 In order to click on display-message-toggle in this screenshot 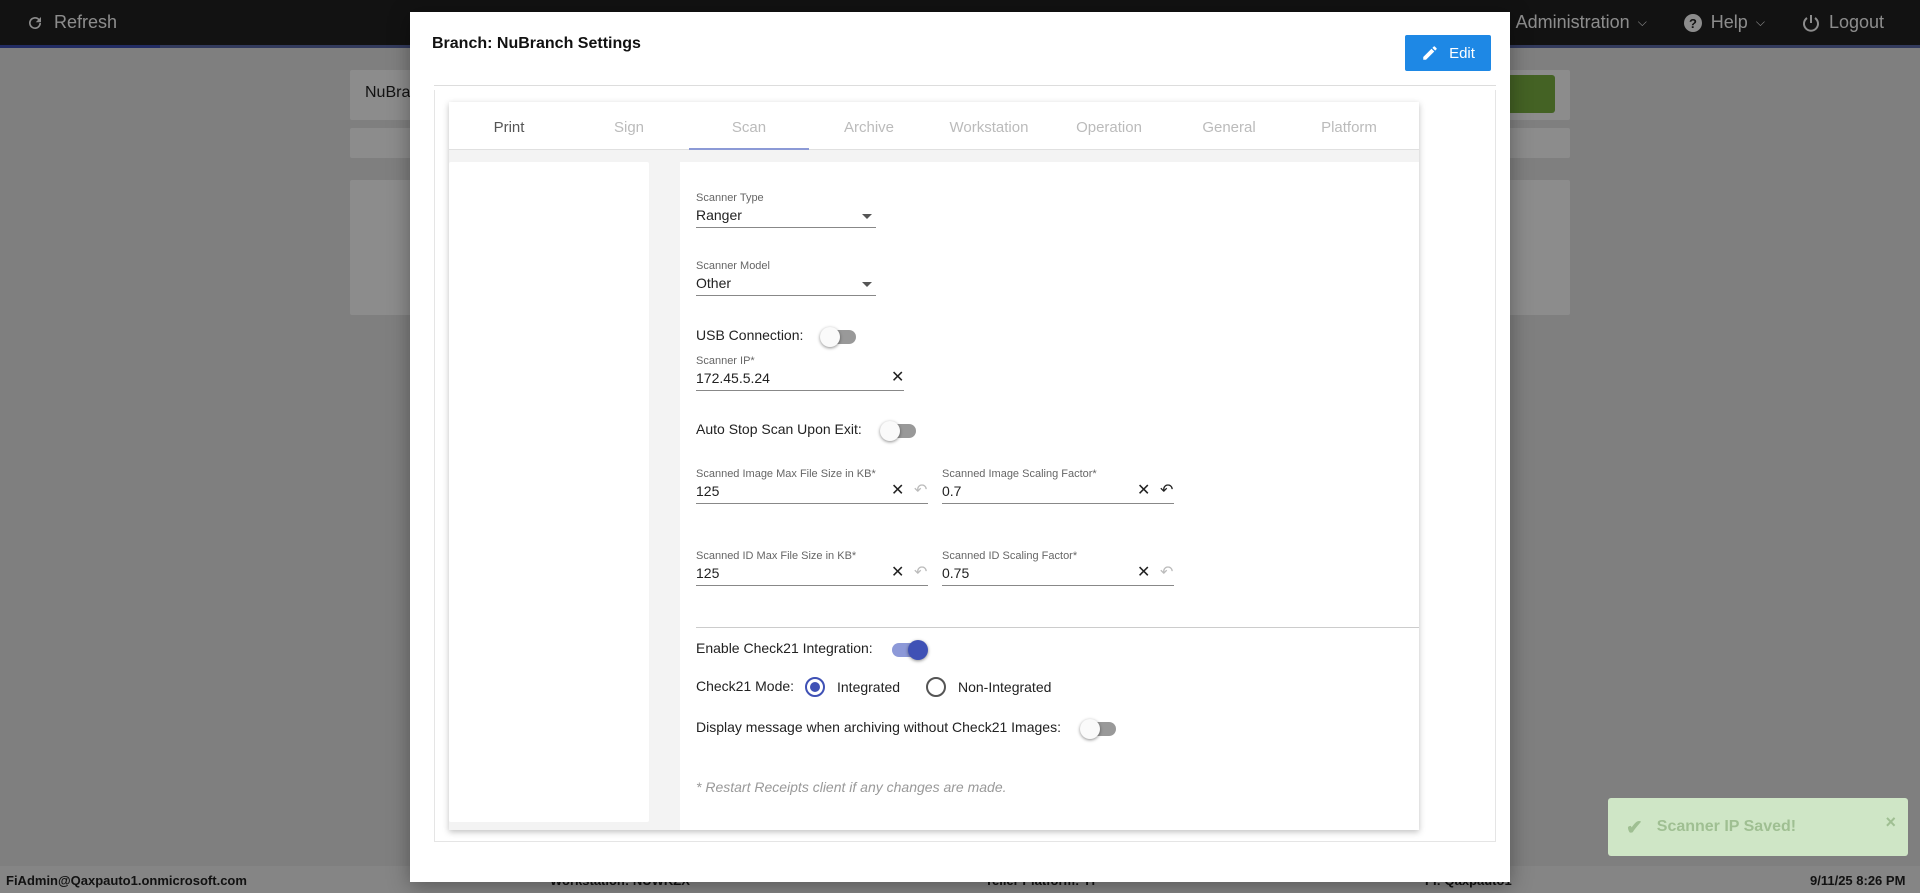, I will do `click(1098, 729)`.